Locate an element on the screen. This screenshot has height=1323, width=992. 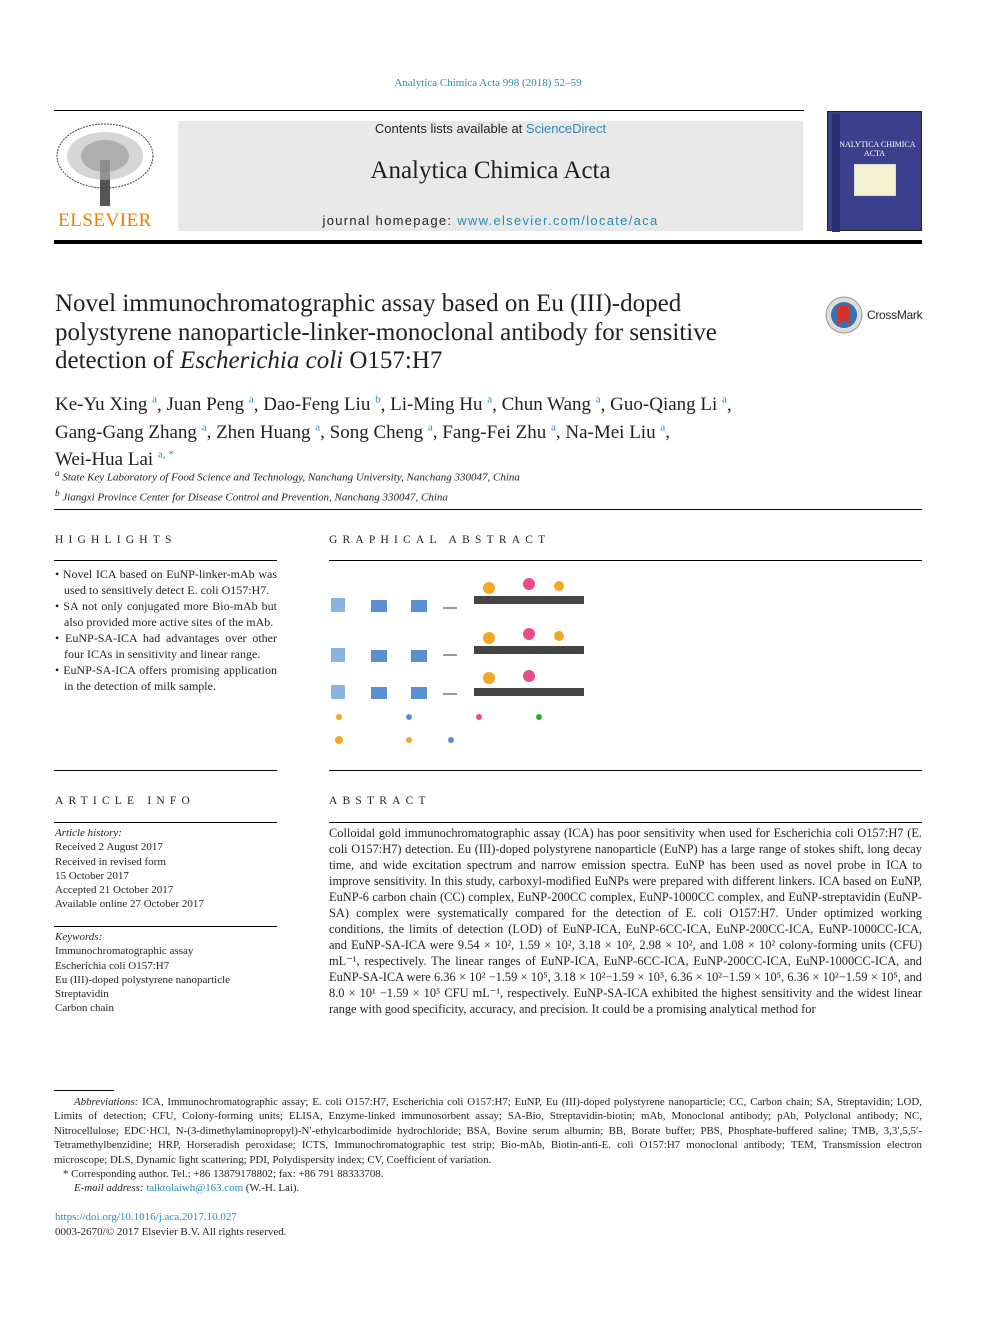
cover-title: ANALYTICA CHIMICA ACTA is located at coordinates (874, 149).